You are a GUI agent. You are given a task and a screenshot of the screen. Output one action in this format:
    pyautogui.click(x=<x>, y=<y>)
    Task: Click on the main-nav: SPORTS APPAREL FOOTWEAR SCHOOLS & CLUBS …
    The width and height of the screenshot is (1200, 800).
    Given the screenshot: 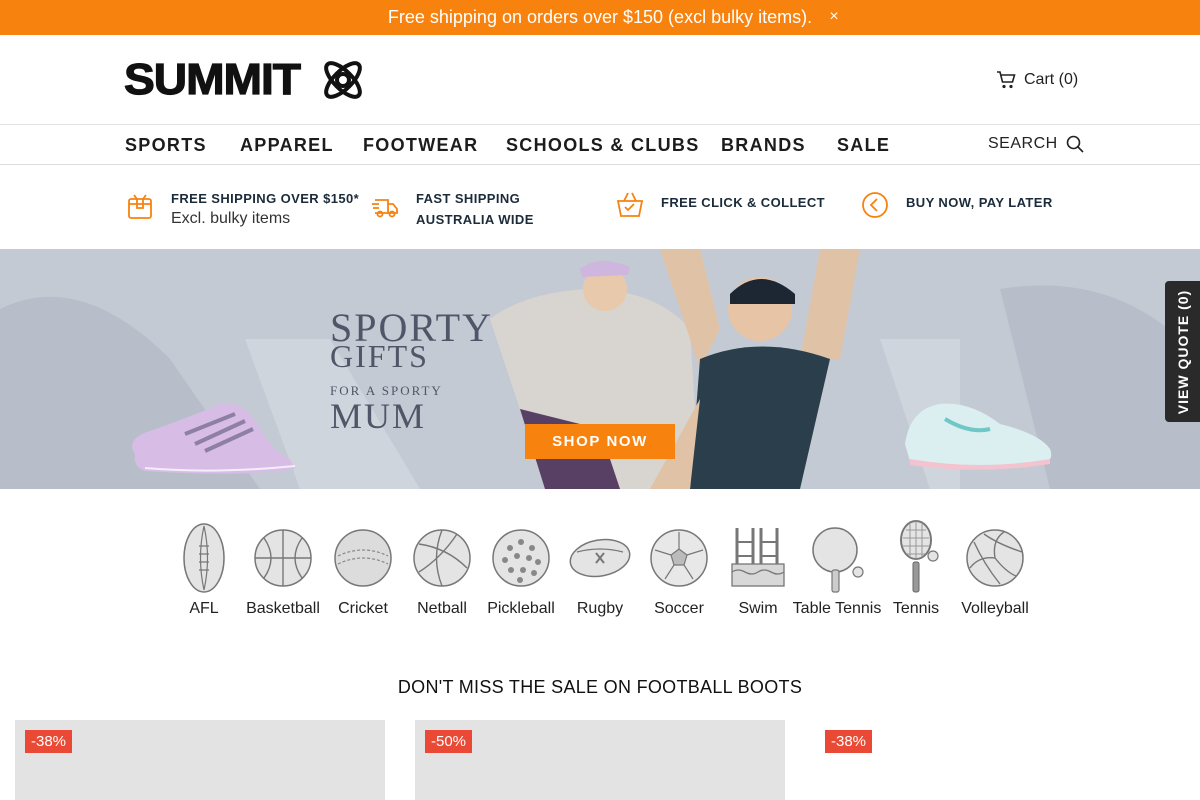 What is the action you would take?
    pyautogui.click(x=600, y=145)
    